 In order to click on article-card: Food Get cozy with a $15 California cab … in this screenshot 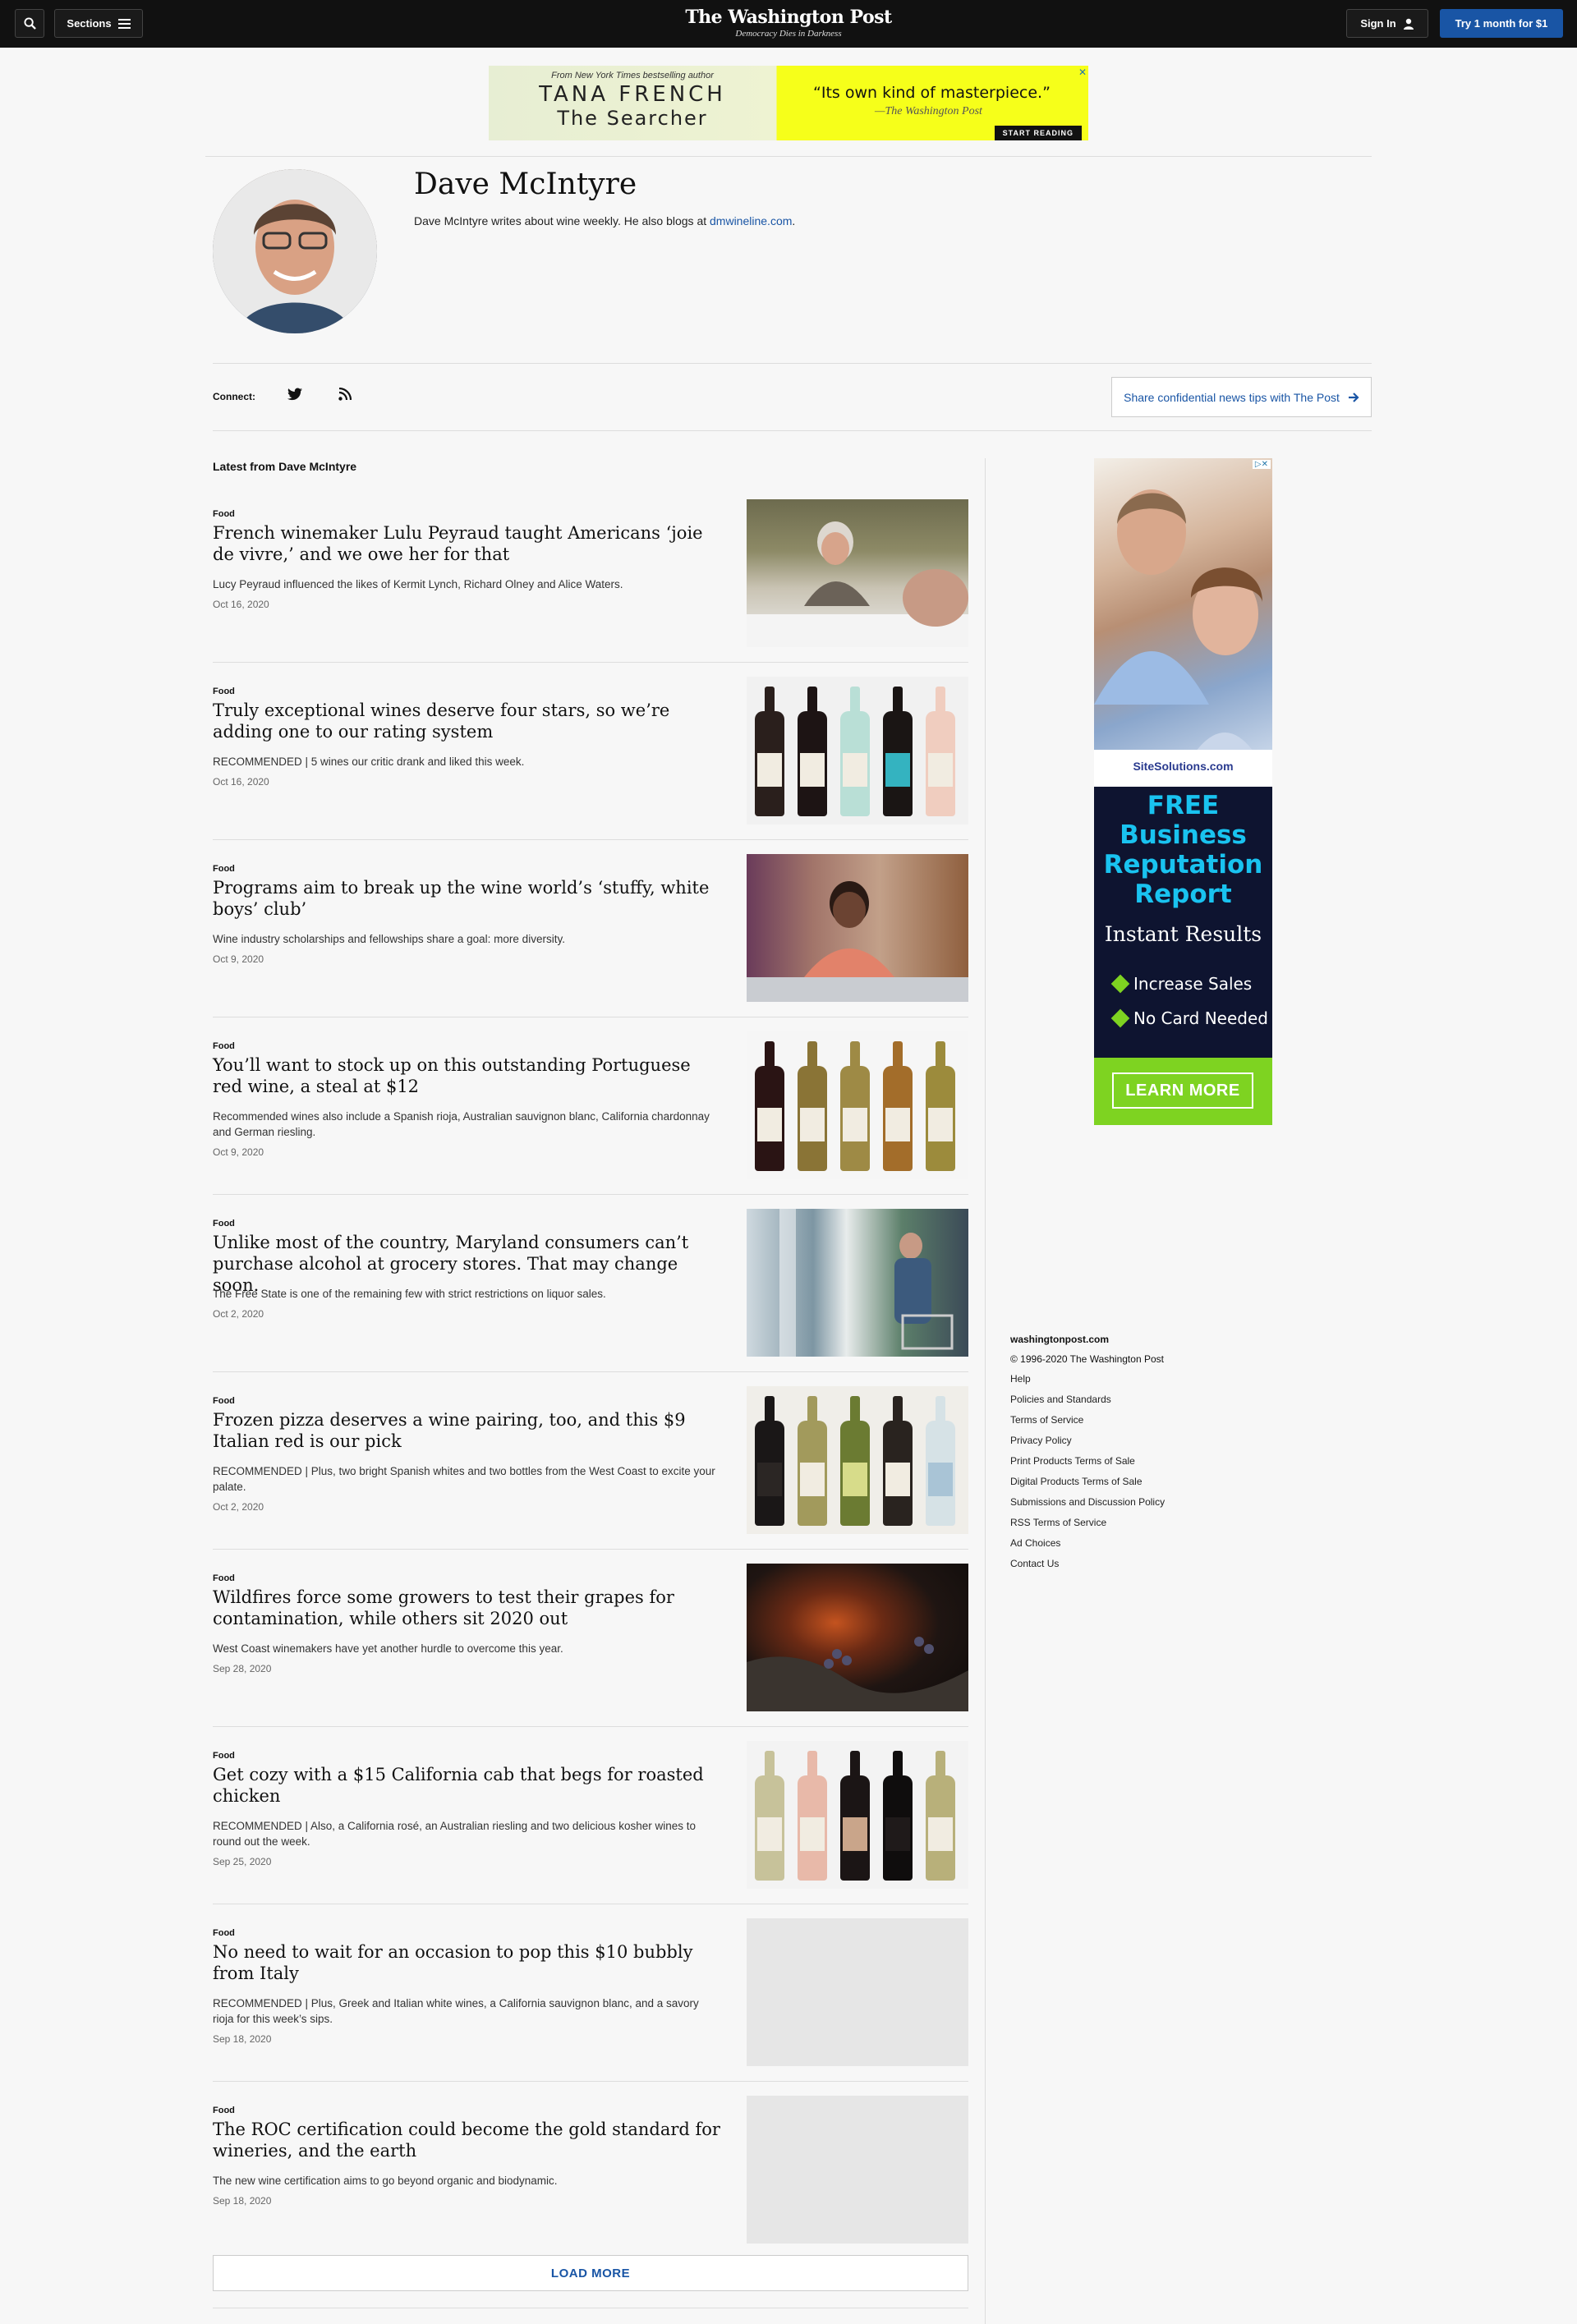, I will do `click(590, 1830)`.